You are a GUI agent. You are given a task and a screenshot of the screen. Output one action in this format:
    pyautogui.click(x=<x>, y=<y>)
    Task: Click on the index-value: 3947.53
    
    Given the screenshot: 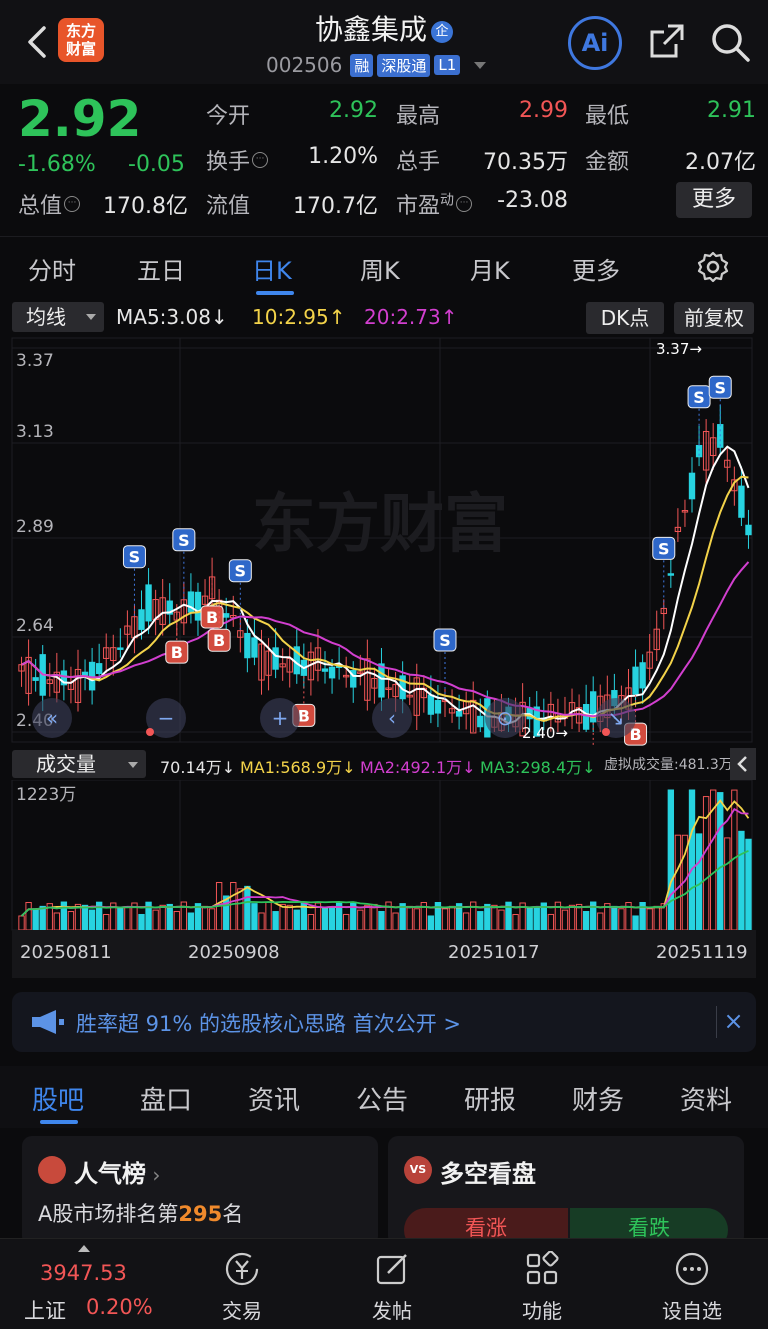 What is the action you would take?
    pyautogui.click(x=83, y=1273)
    